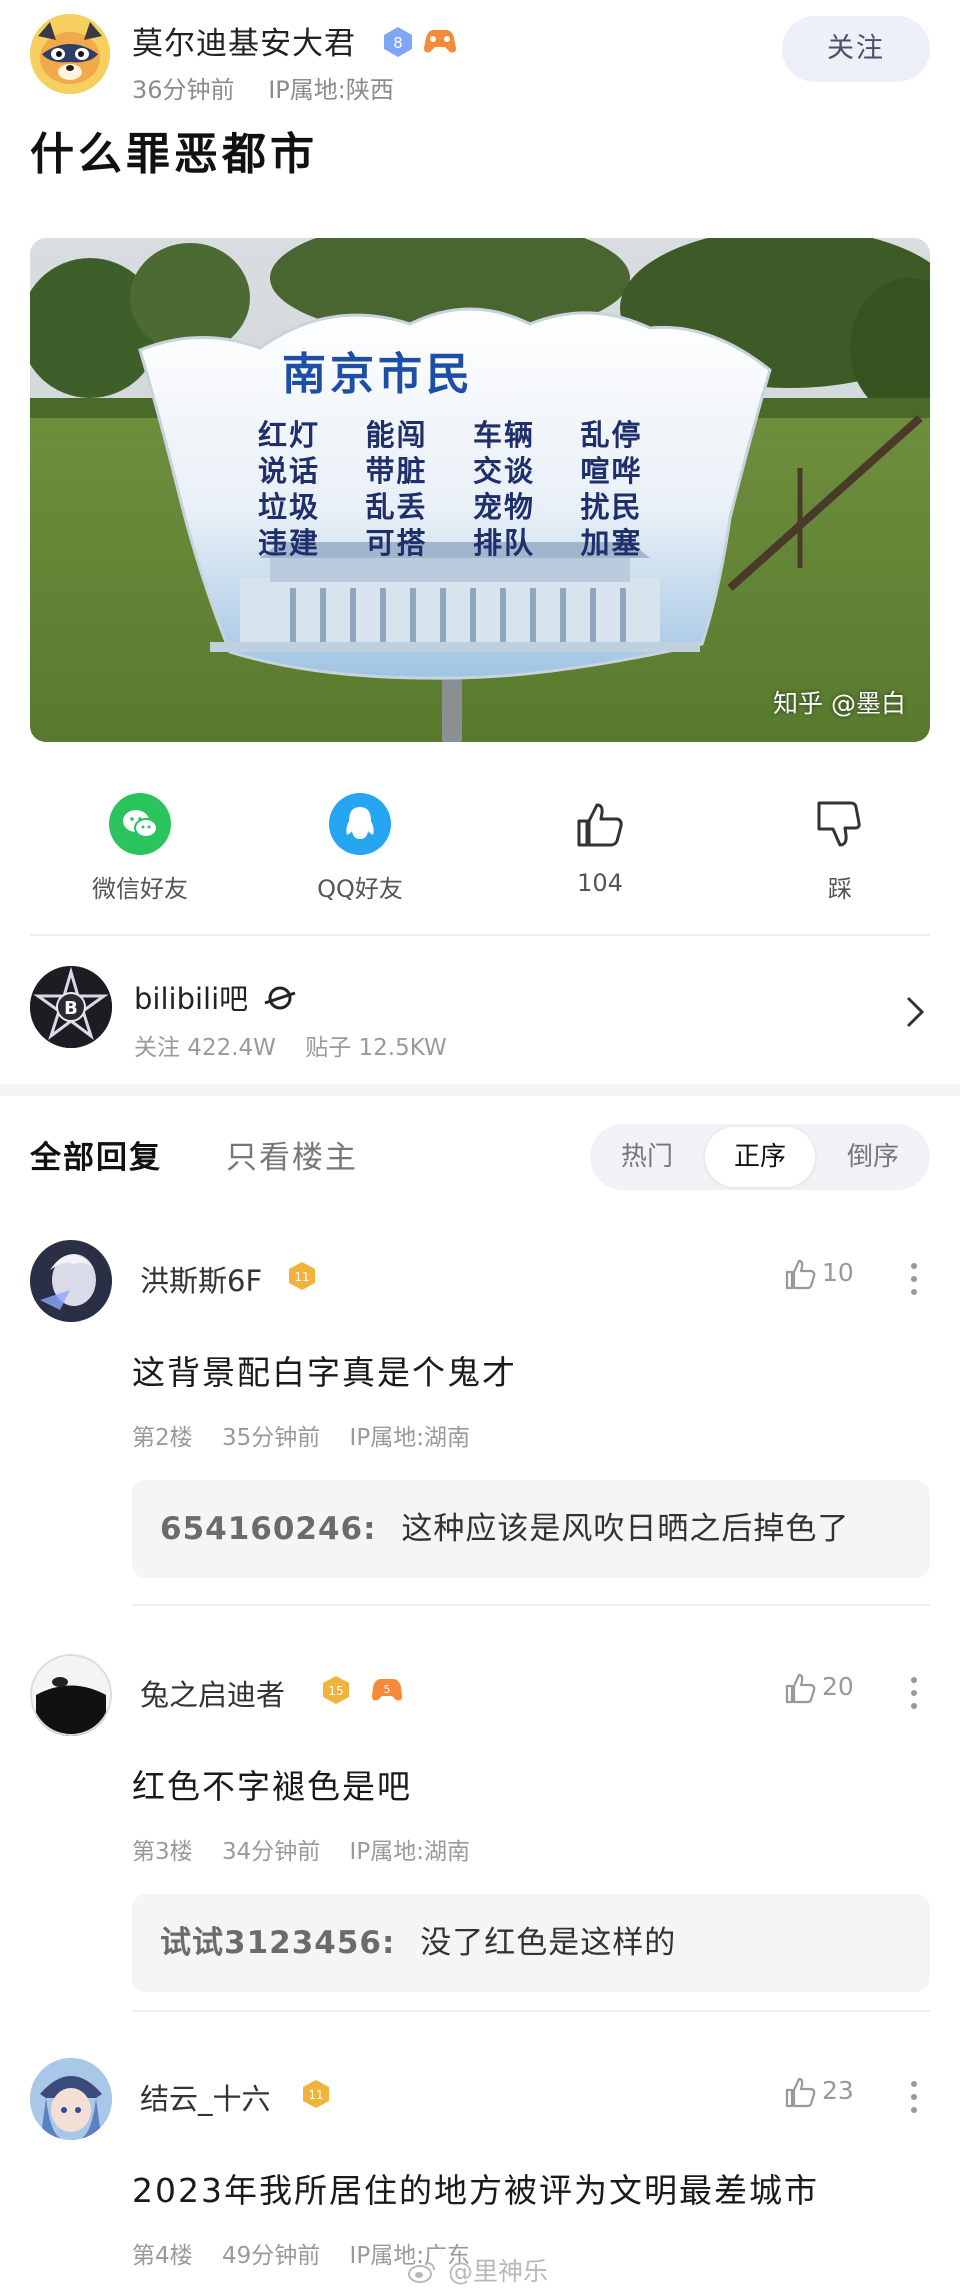 The height and width of the screenshot is (2289, 960). What do you see at coordinates (839, 703) in the screenshot?
I see `image-watermark: 知乎 @墨白` at bounding box center [839, 703].